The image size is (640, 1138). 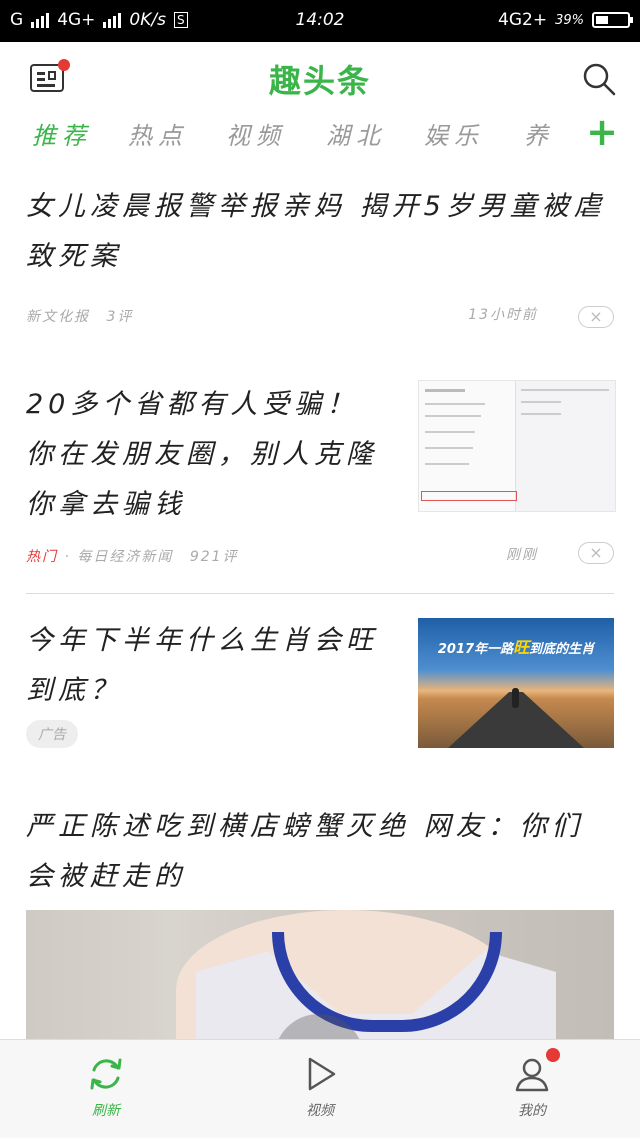 I want to click on article-time: 13小时前, so click(x=503, y=315).